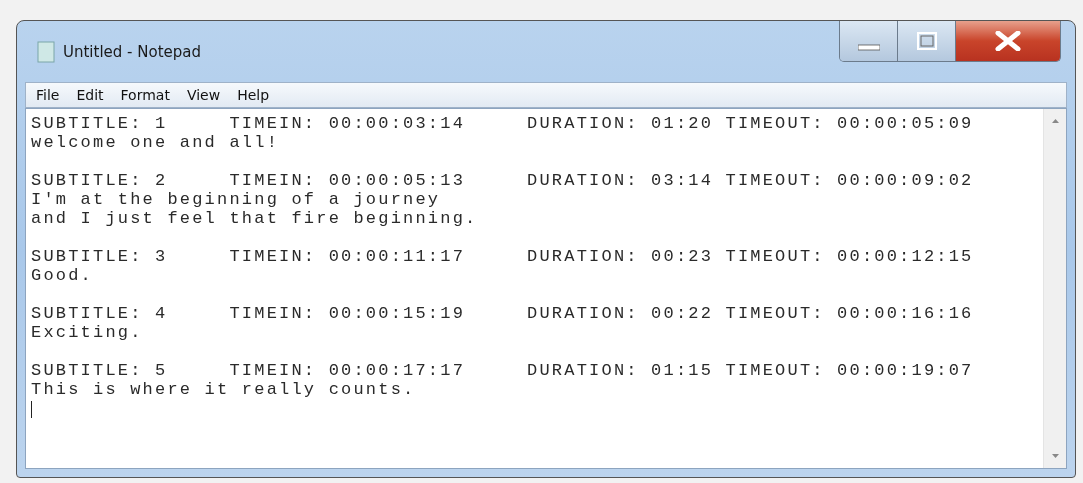 The height and width of the screenshot is (483, 1083). Describe the element at coordinates (236, 199) in the screenshot. I see `text-line: I'm at the beginning of a journey` at that location.